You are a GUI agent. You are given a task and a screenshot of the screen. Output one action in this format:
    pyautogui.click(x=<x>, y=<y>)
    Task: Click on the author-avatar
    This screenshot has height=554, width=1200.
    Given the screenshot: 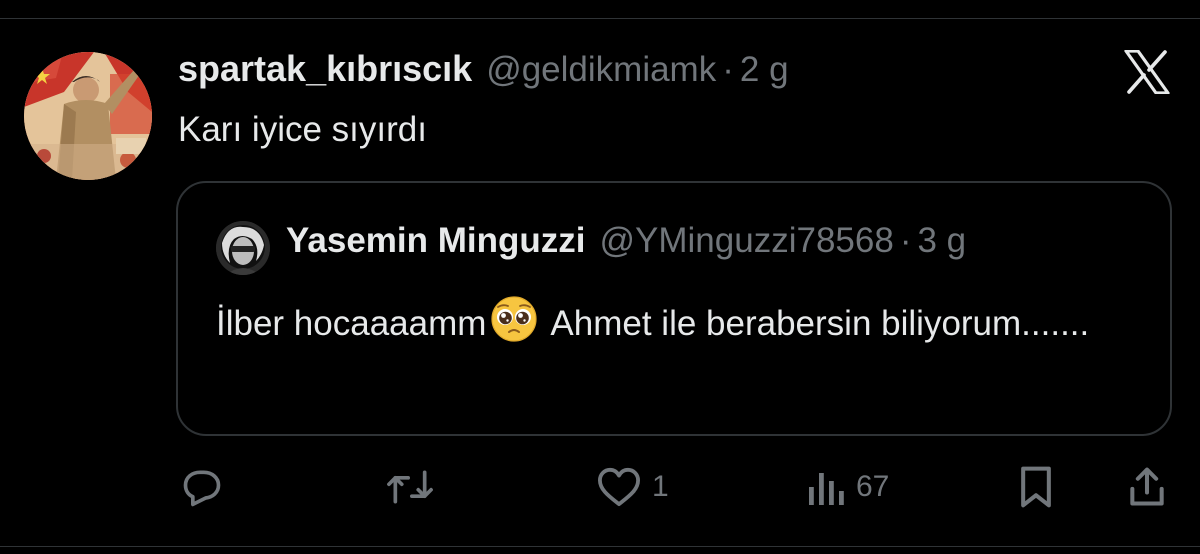 What is the action you would take?
    pyautogui.click(x=88, y=116)
    